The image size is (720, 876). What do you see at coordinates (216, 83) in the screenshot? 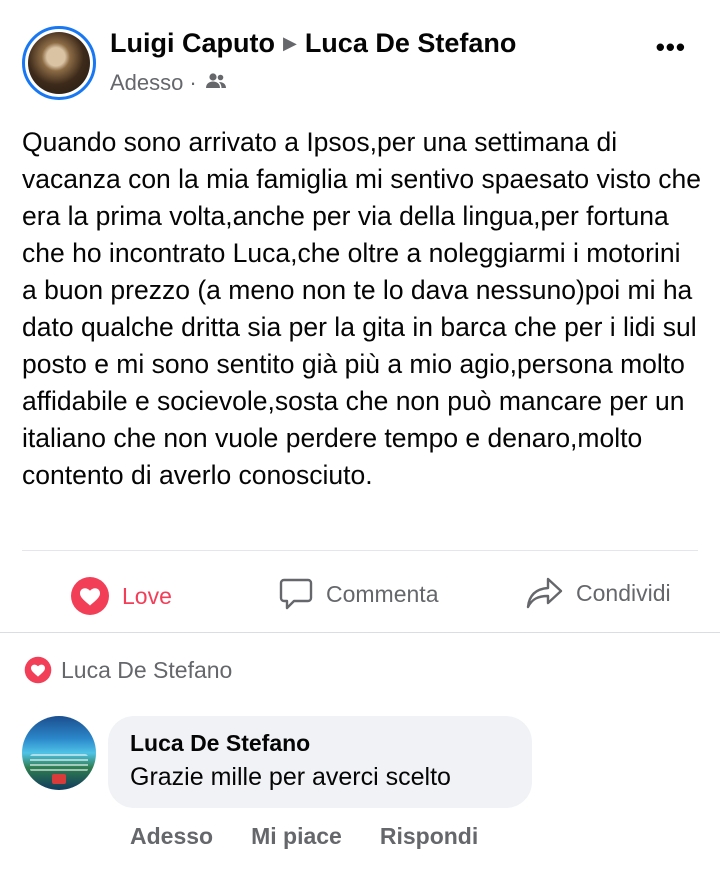
I see `friends-icon` at bounding box center [216, 83].